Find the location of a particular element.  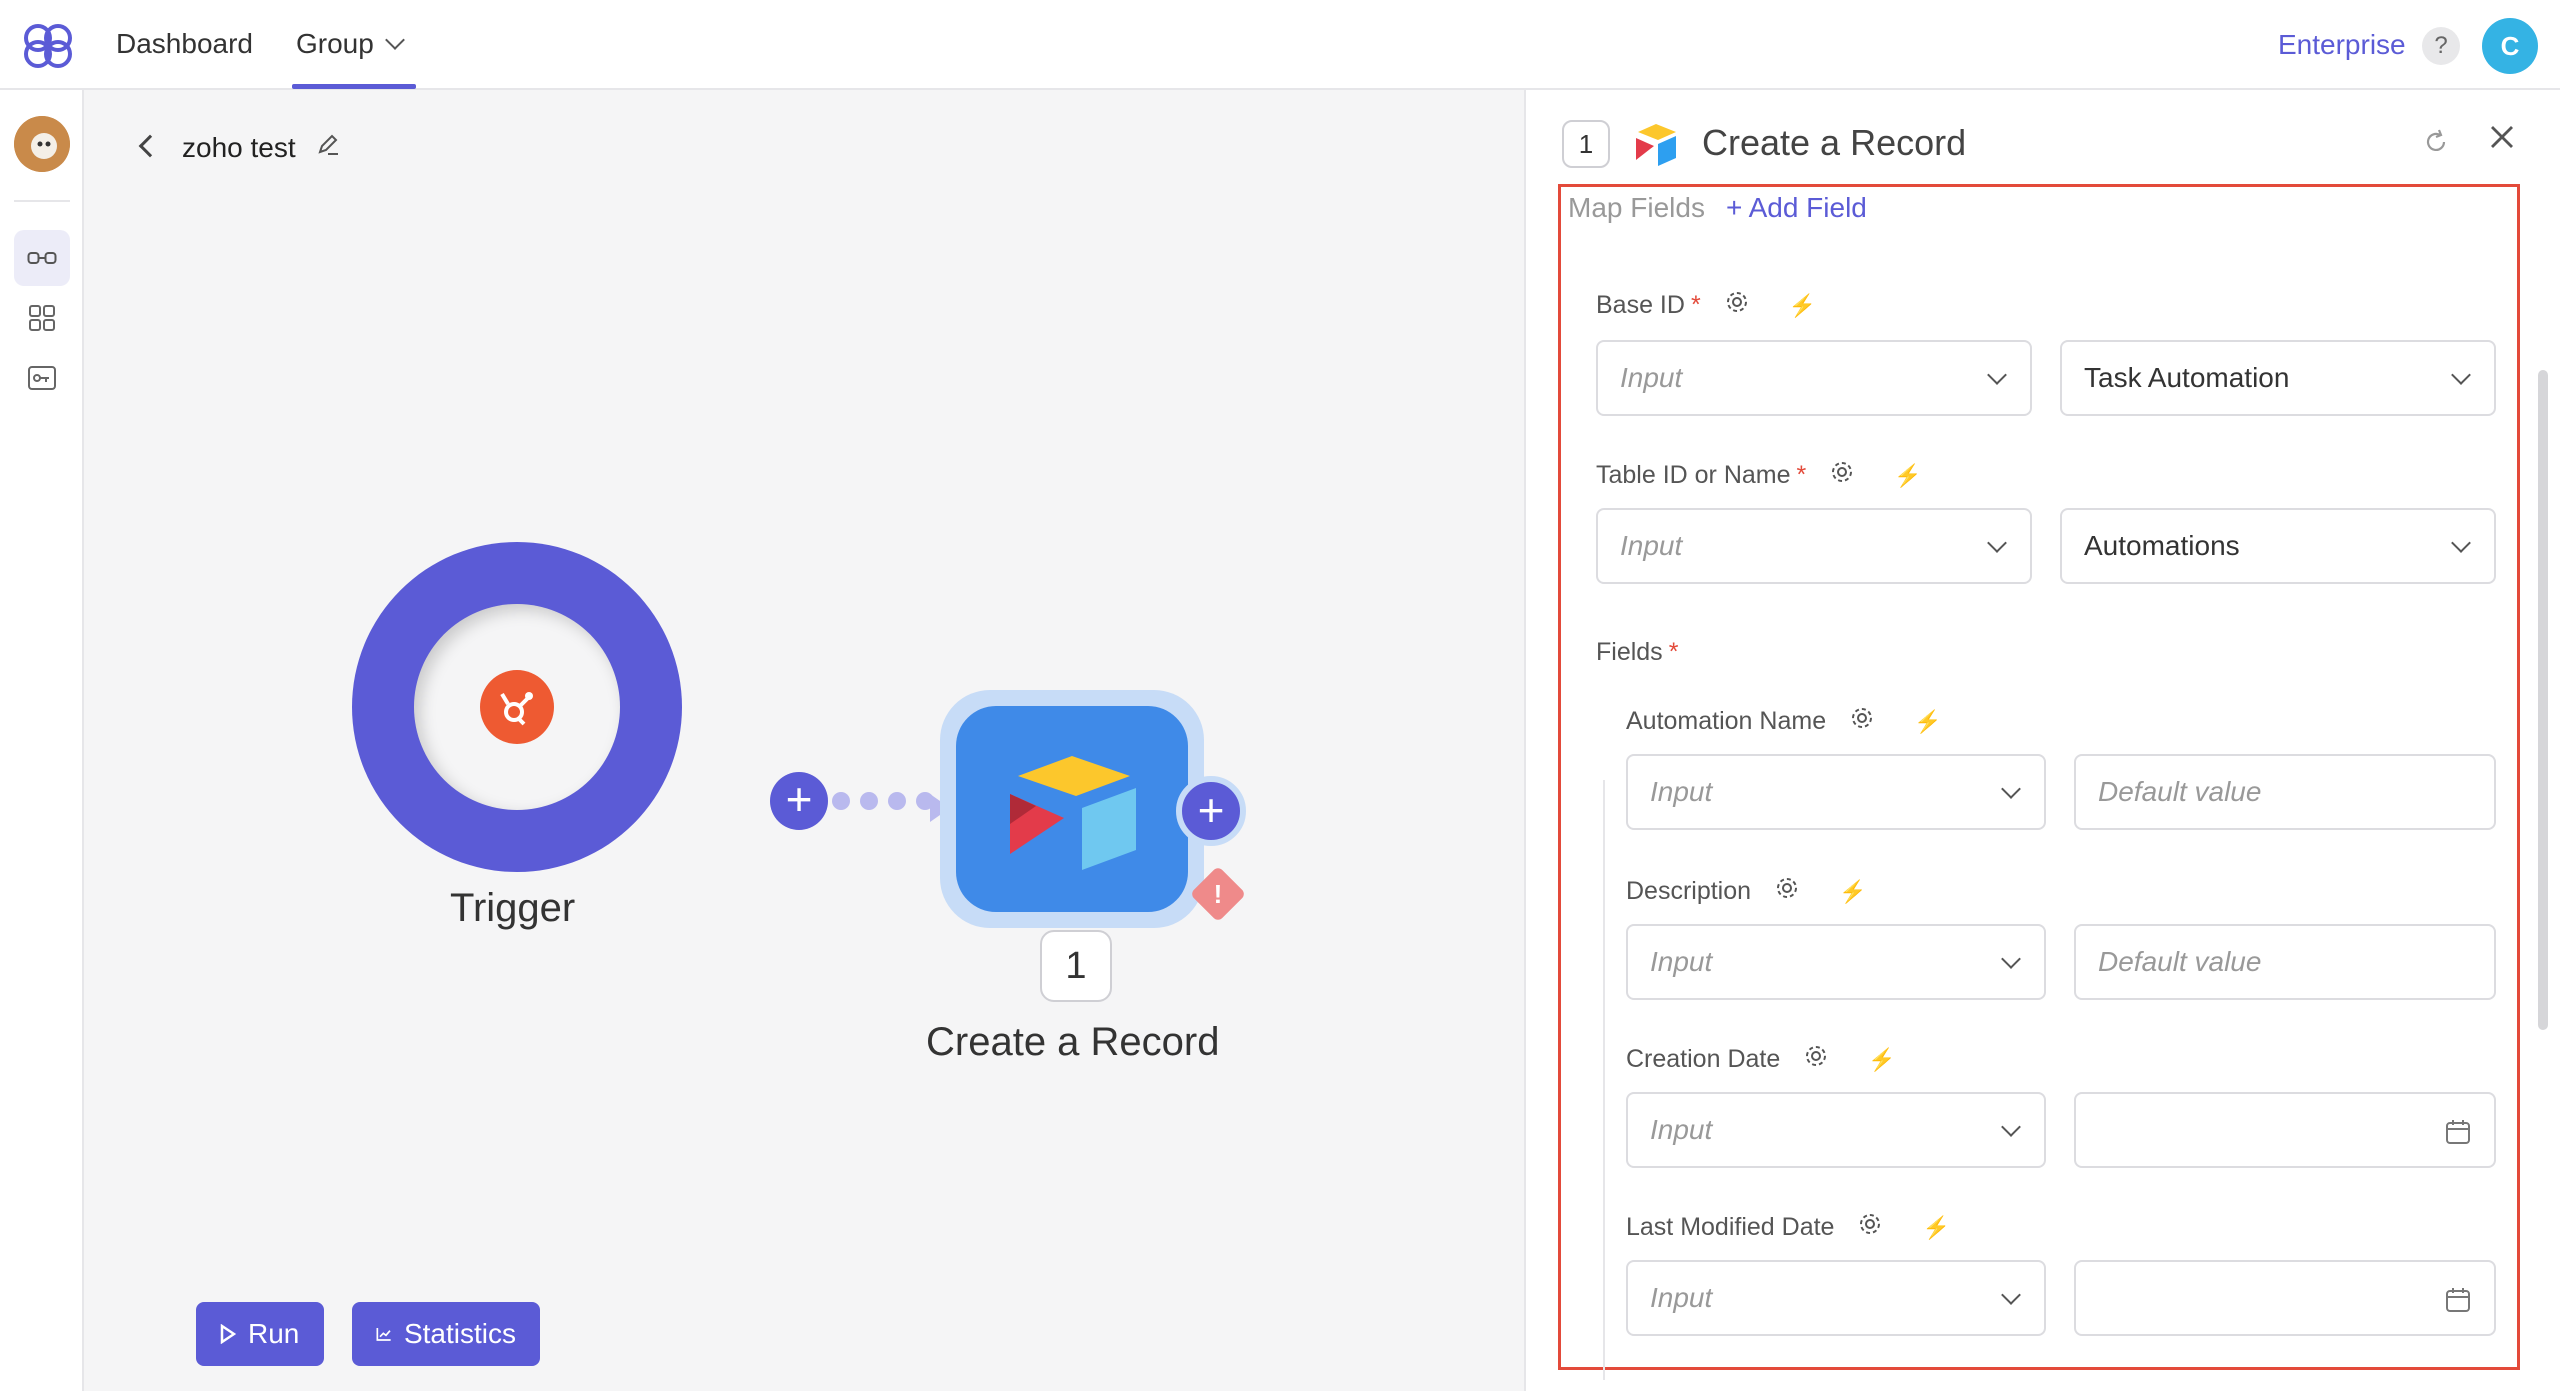

creation-date-label: Creation Date ⚡ is located at coordinates (1761, 1059).